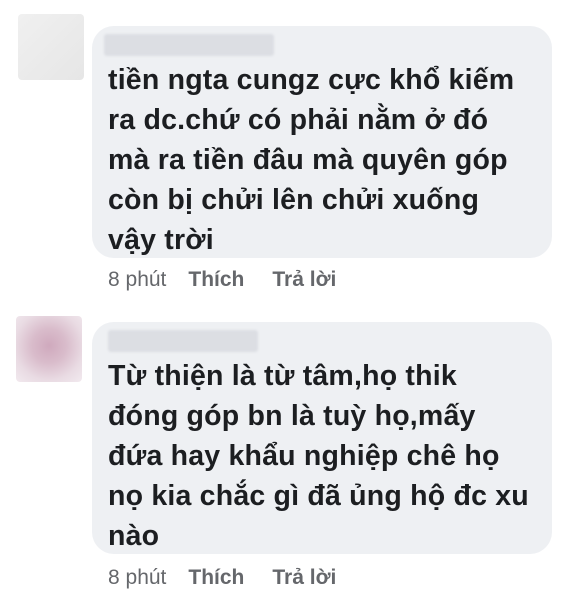  What do you see at coordinates (282, 376) in the screenshot?
I see `comment-text-line: Từ thiện là từ tâm,họ thik` at bounding box center [282, 376].